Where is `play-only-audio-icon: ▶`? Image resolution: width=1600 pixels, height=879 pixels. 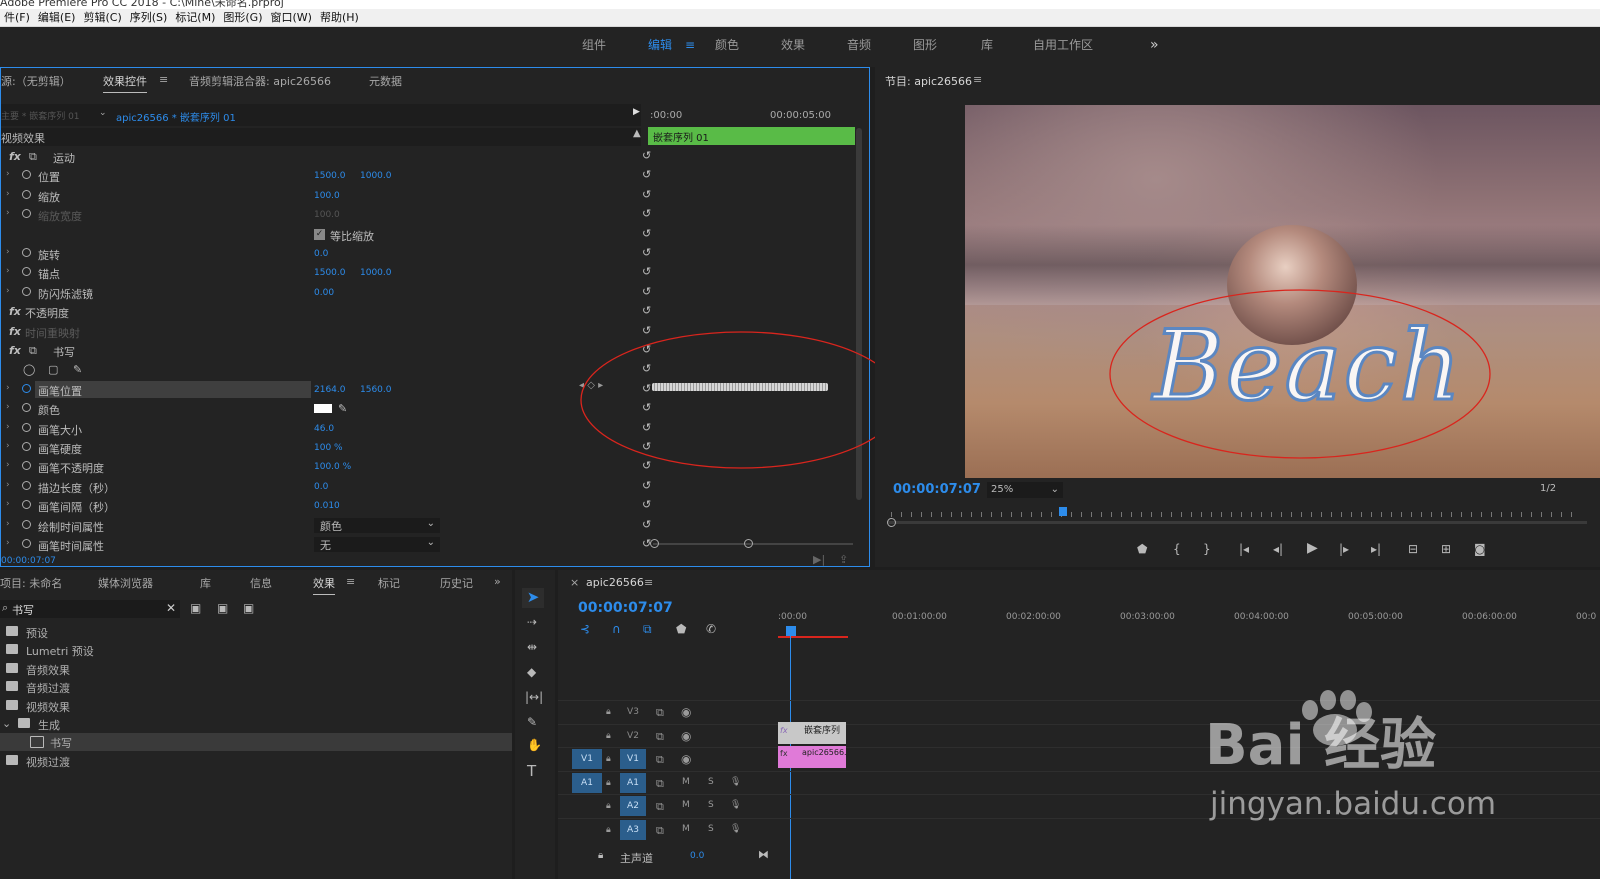 play-only-audio-icon: ▶ is located at coordinates (636, 112).